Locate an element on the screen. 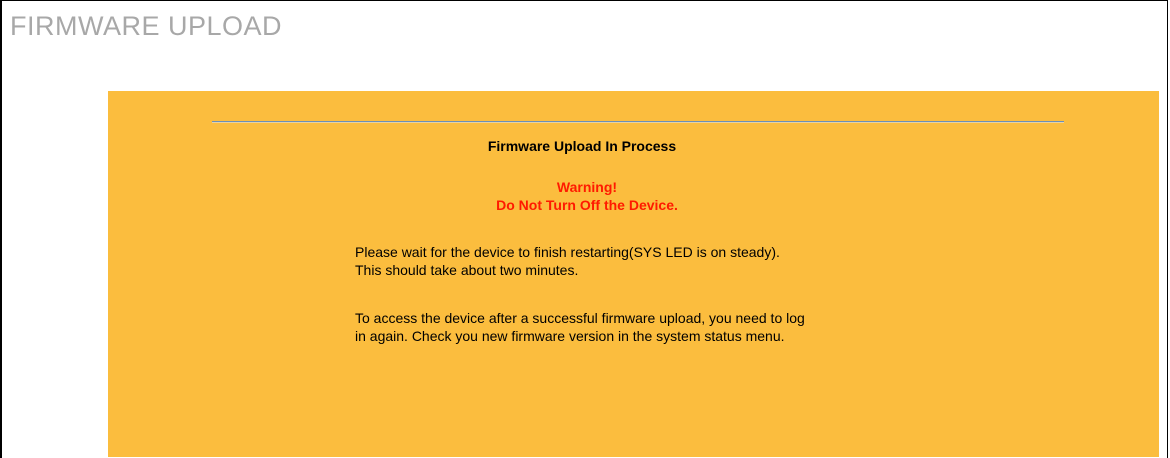 The width and height of the screenshot is (1170, 458). restart-wait-text-line-2: This should take about two minutes. is located at coordinates (467, 270).